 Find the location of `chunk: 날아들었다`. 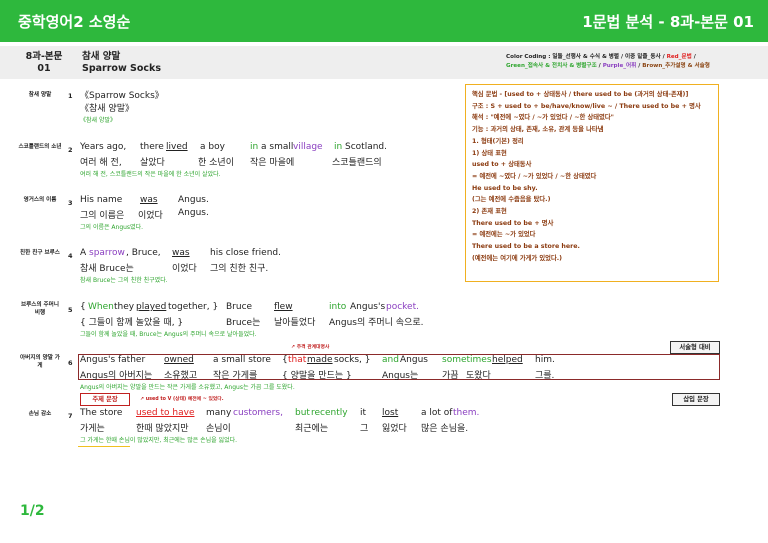

chunk: 날아들었다 is located at coordinates (295, 323).